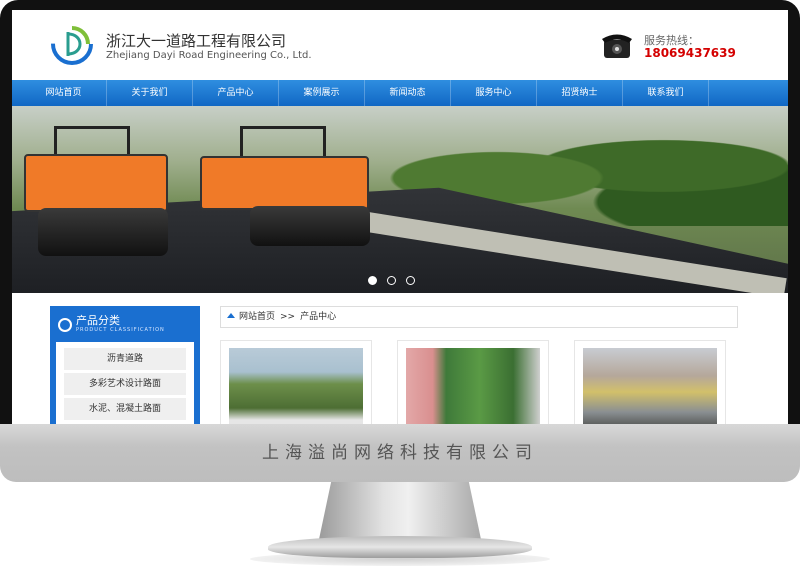 This screenshot has width=800, height=580. What do you see at coordinates (231, 315) in the screenshot?
I see `home-icon` at bounding box center [231, 315].